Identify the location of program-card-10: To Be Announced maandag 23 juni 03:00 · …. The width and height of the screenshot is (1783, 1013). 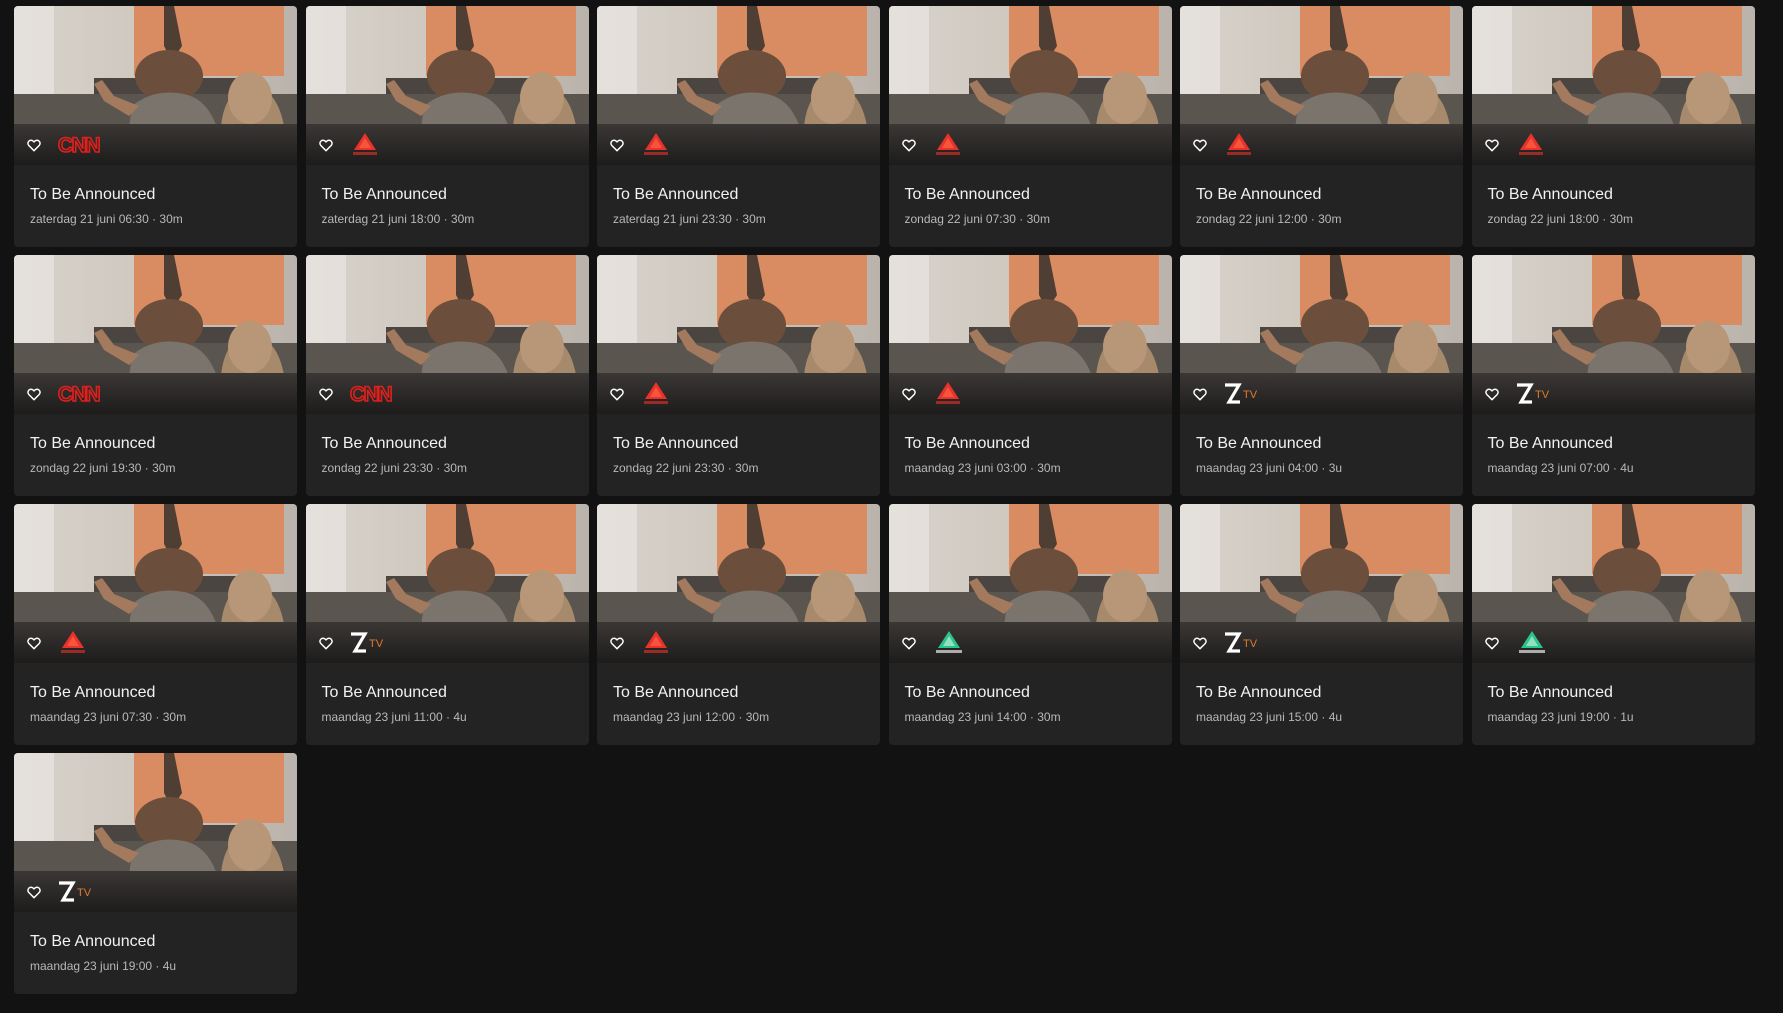
(1030, 375).